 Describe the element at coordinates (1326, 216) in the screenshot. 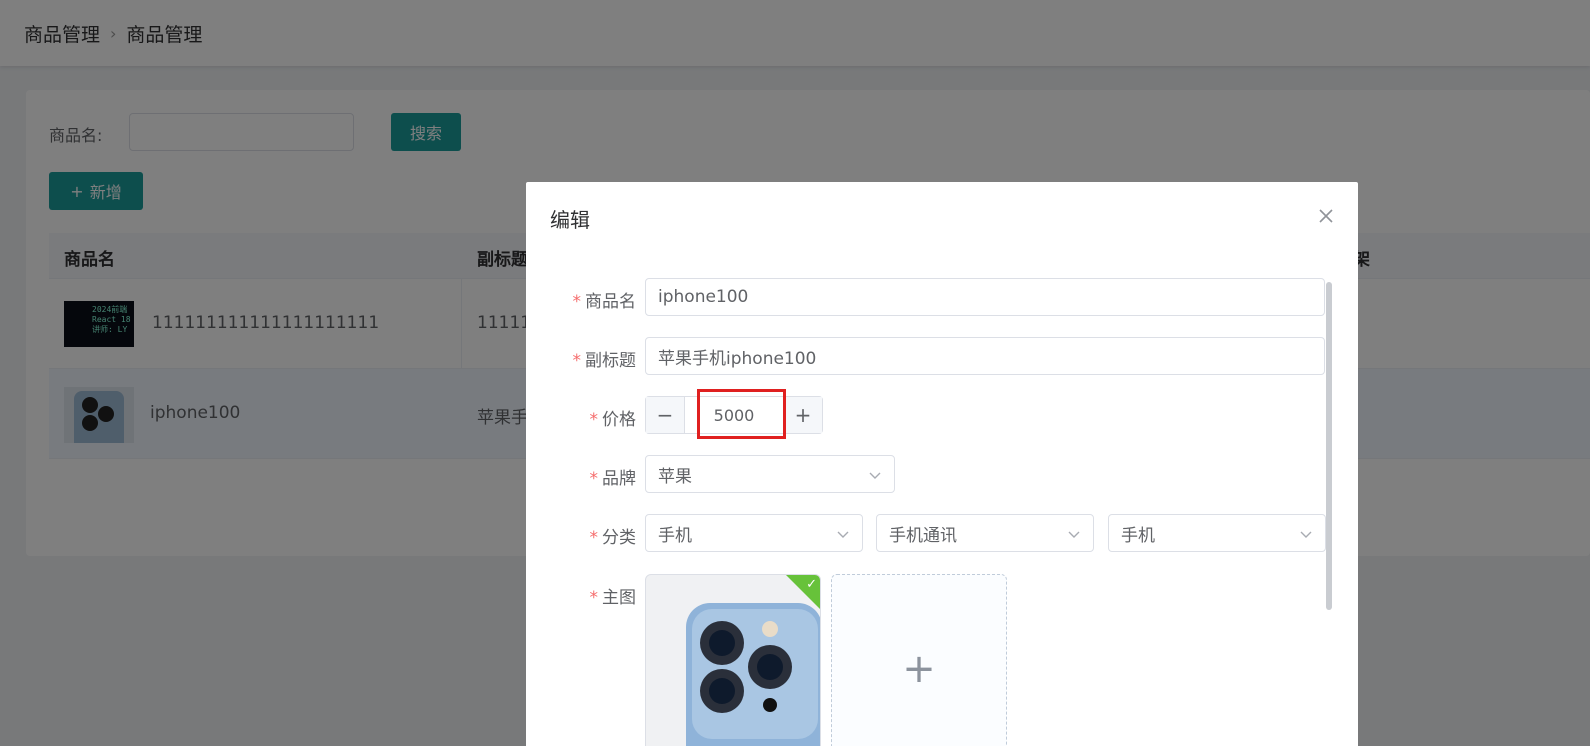

I see `close-icon` at that location.